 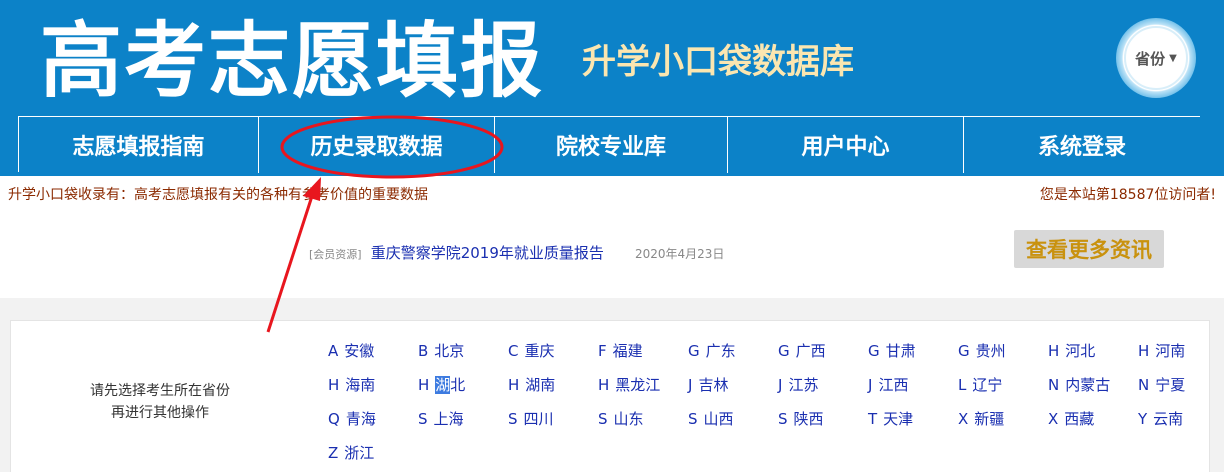 I want to click on nav-school-major-db: 院校专业库, so click(x=611, y=145).